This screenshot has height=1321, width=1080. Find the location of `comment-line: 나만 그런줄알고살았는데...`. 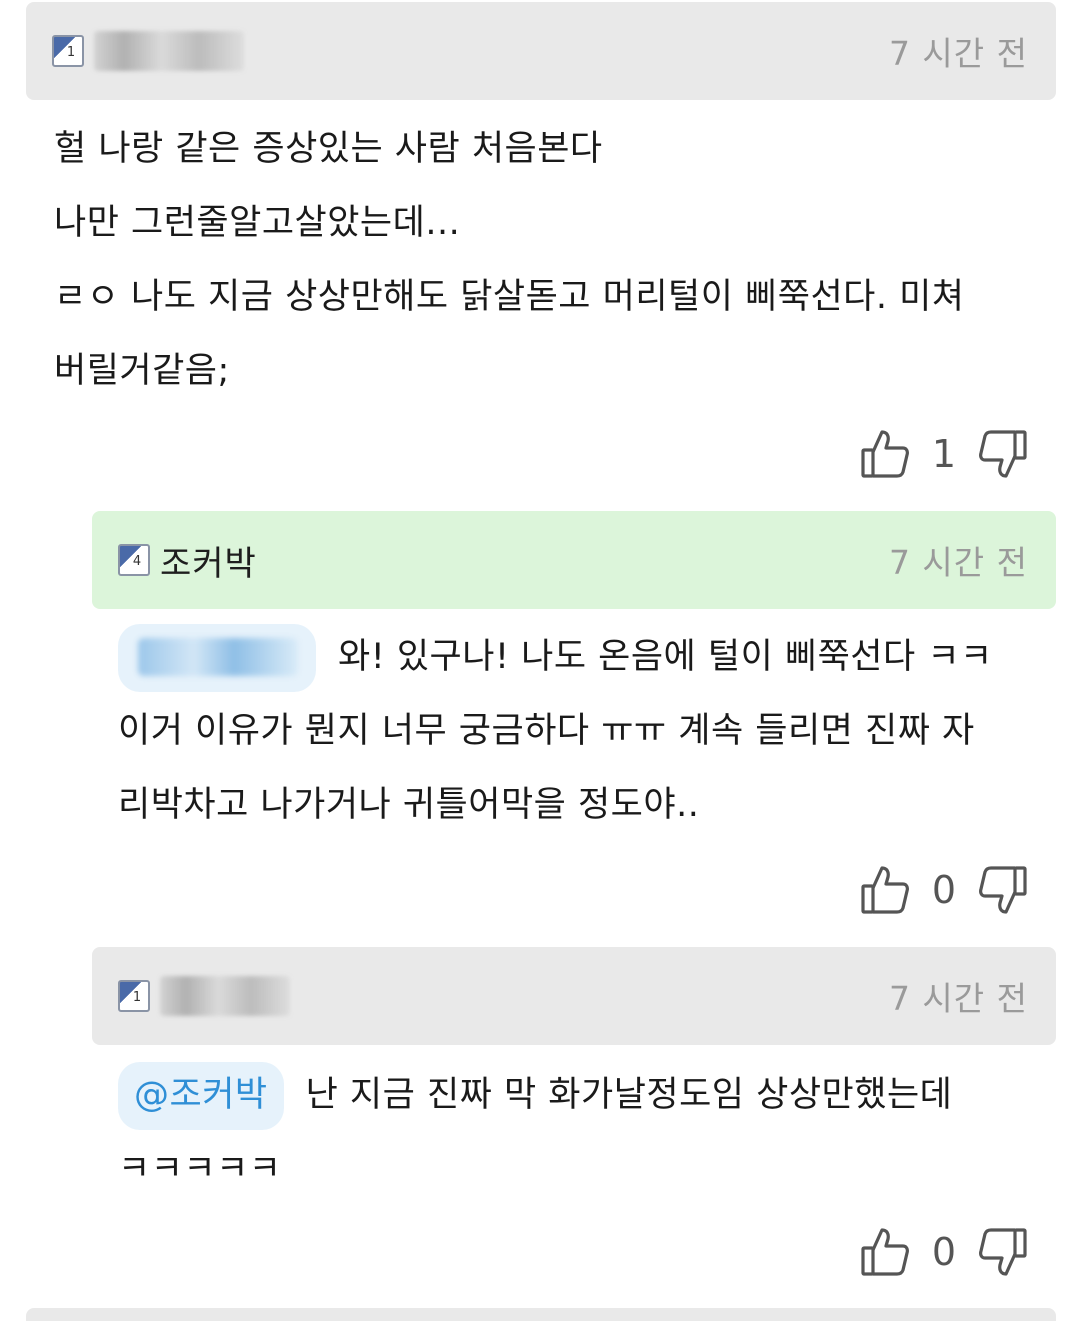

comment-line: 나만 그런줄알고살았는데... is located at coordinates (257, 223).